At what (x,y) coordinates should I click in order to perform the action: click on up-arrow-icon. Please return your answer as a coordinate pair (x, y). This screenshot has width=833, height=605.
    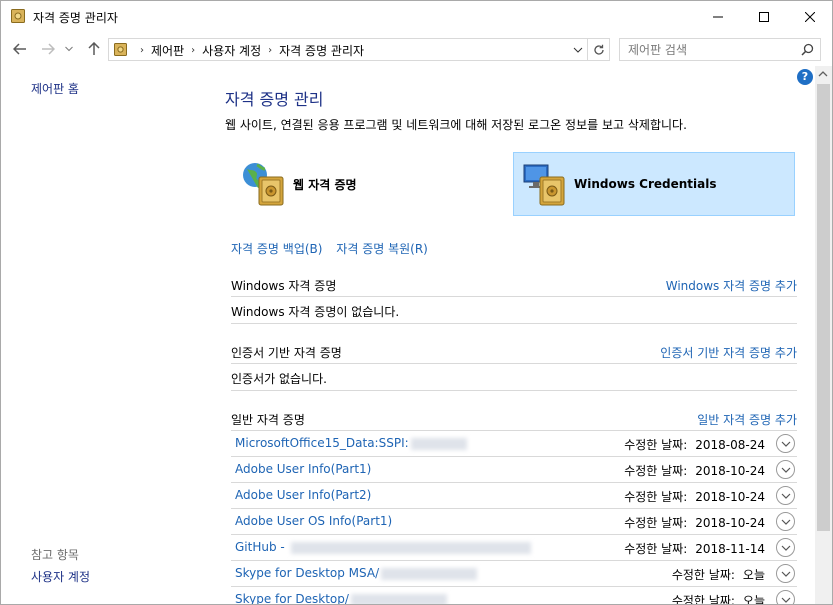
    Looking at the image, I should click on (94, 48).